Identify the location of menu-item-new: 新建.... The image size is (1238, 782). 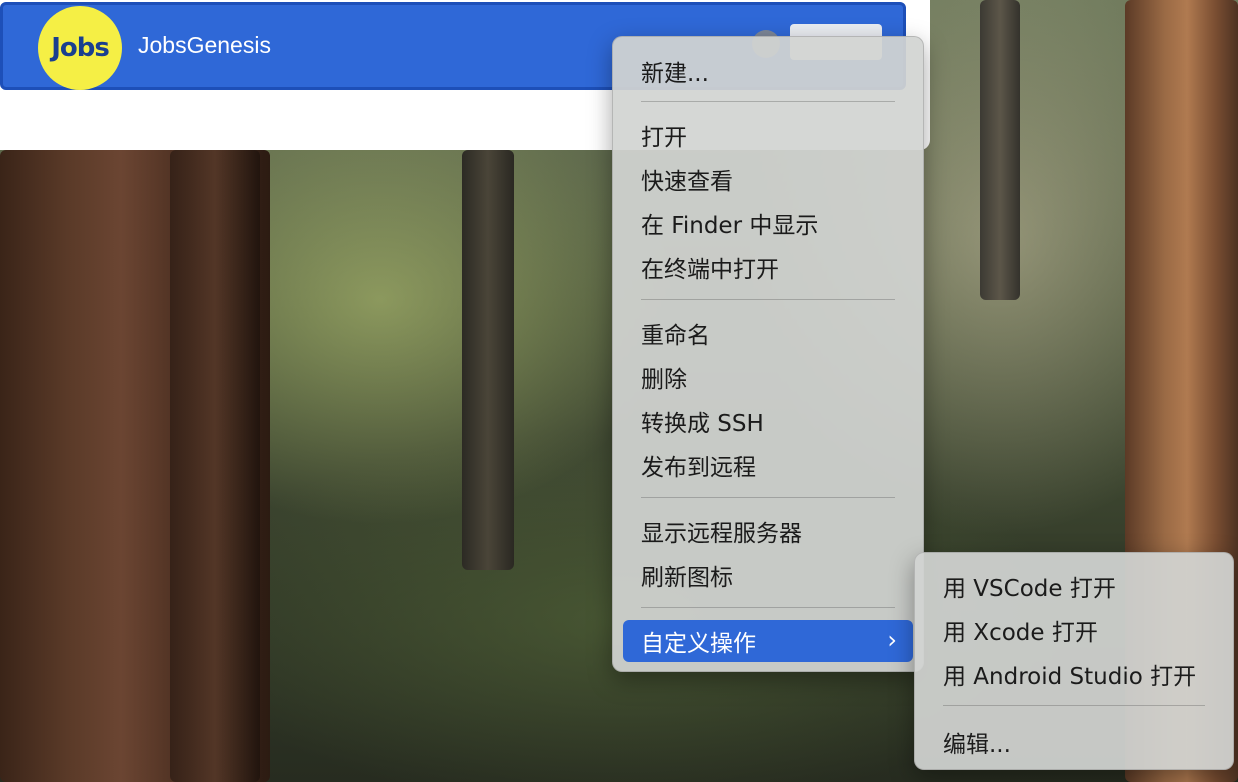
(768, 71).